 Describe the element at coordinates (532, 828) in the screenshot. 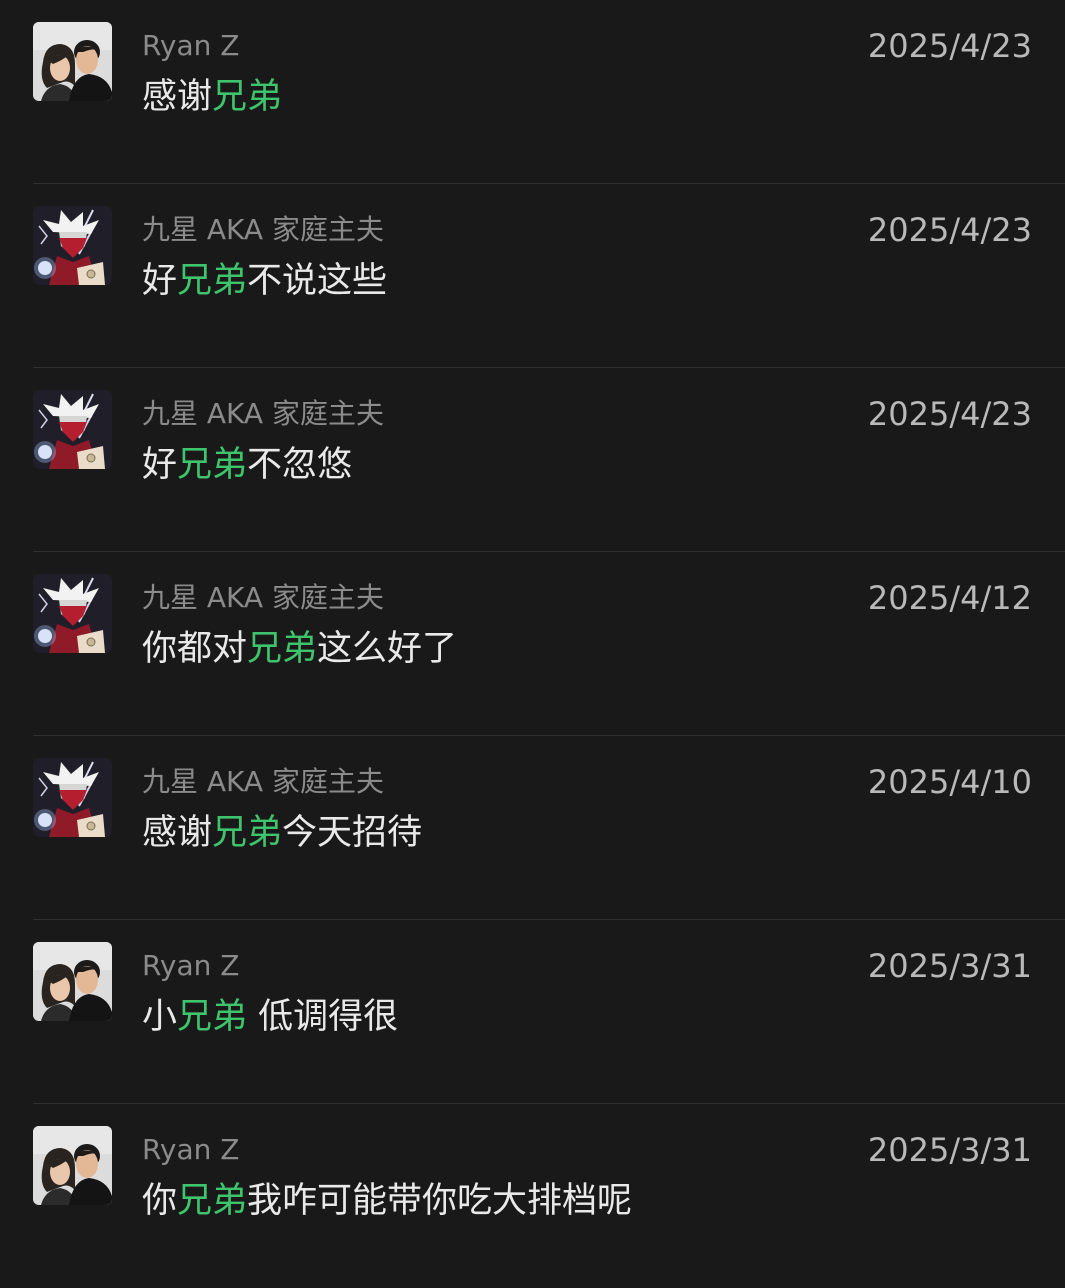

I see `list-item: 九星 AKA 家庭主夫 2025/4/10 感谢兄弟今天招待` at that location.